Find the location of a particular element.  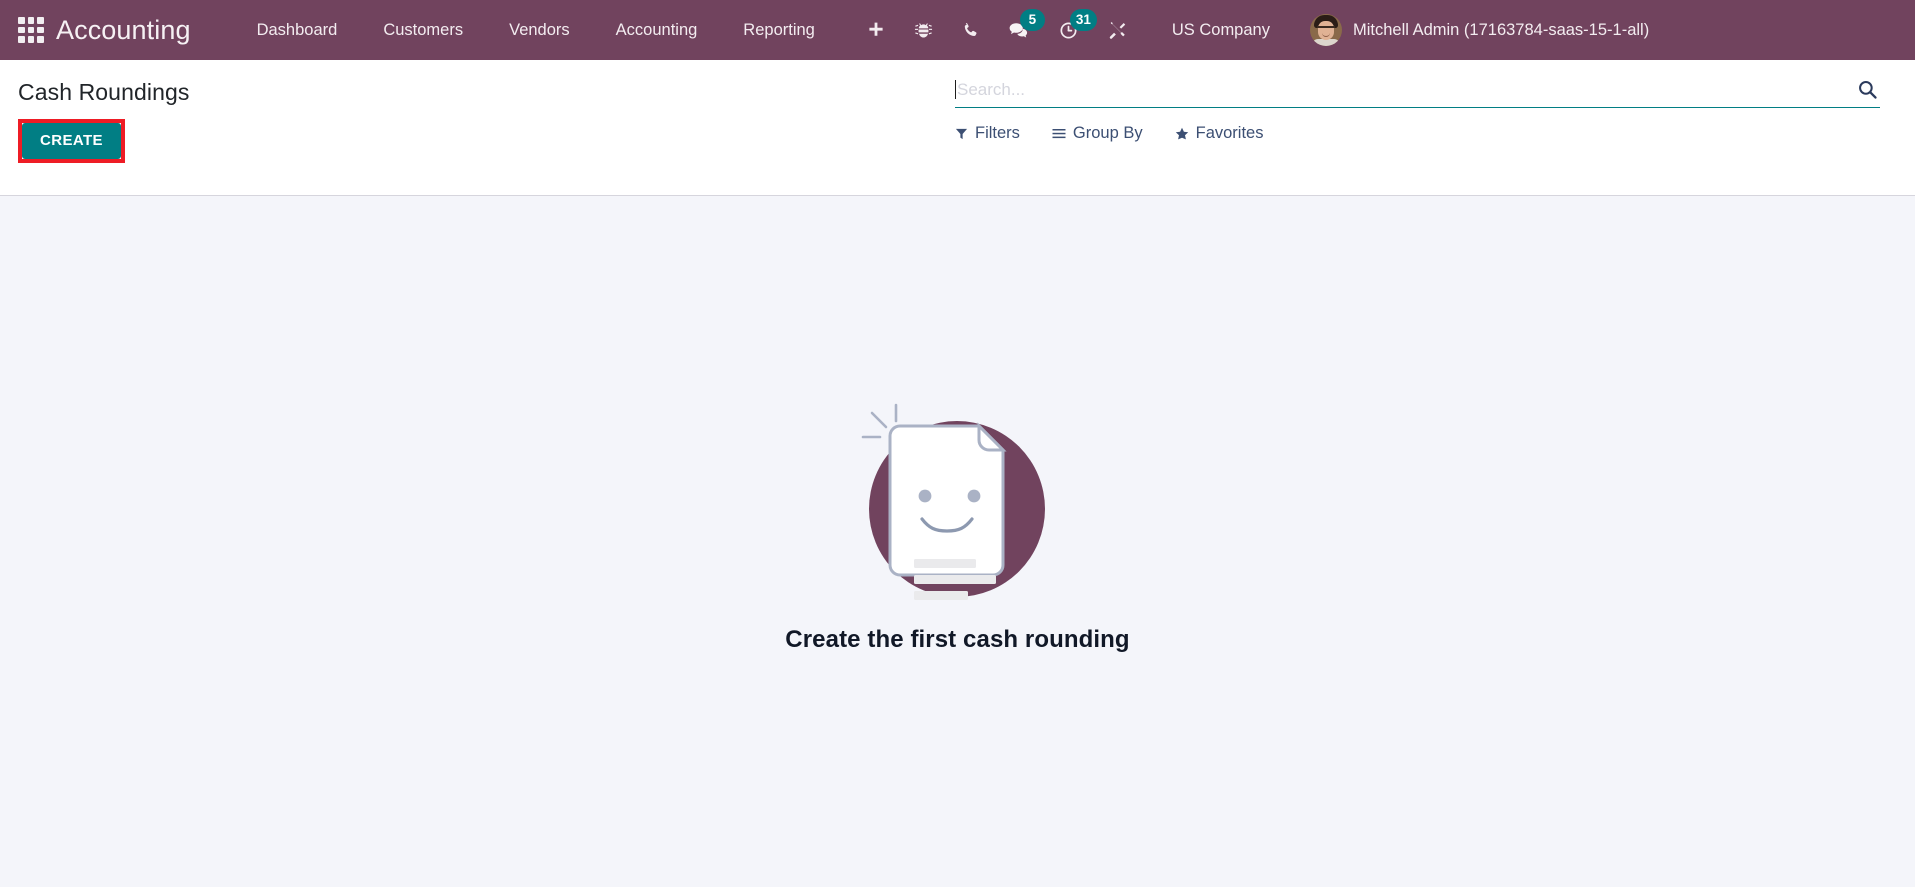

groupby-dropdown-button: Group By is located at coordinates (1102, 133).